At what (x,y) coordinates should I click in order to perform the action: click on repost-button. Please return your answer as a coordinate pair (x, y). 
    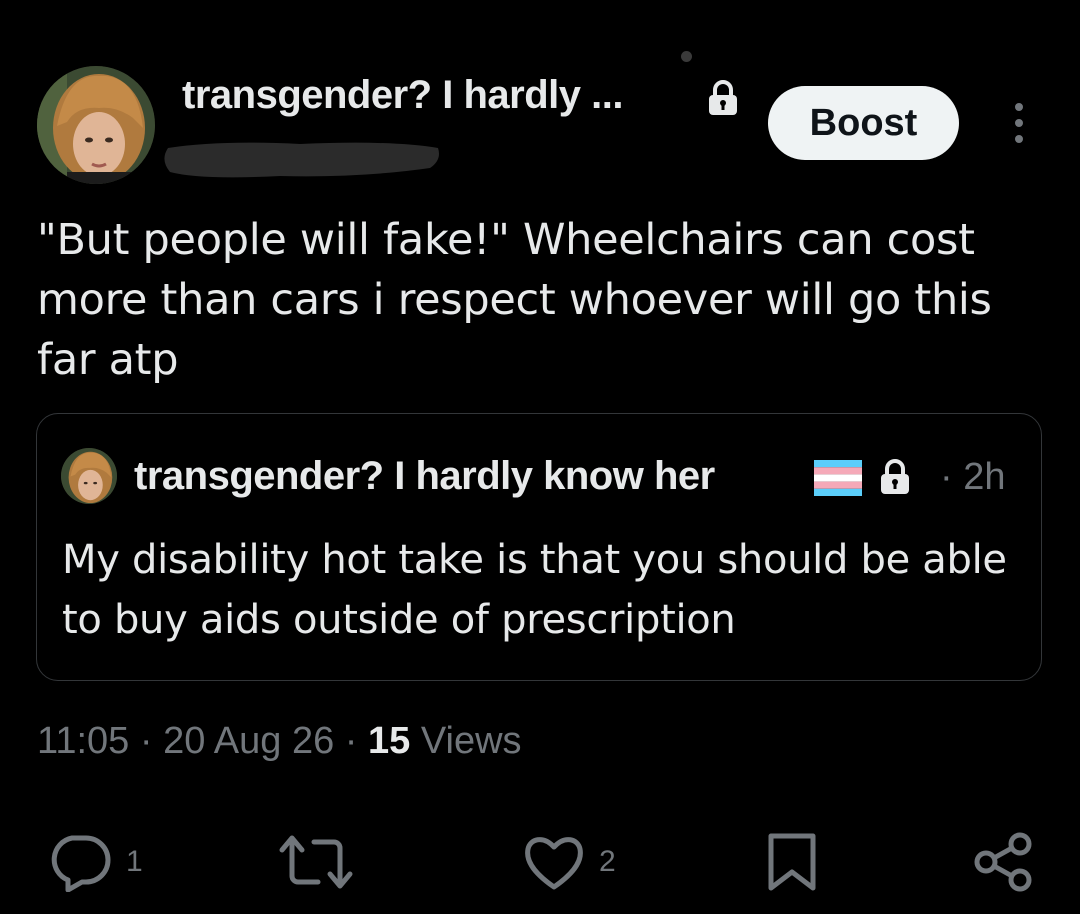
    Looking at the image, I should click on (316, 862).